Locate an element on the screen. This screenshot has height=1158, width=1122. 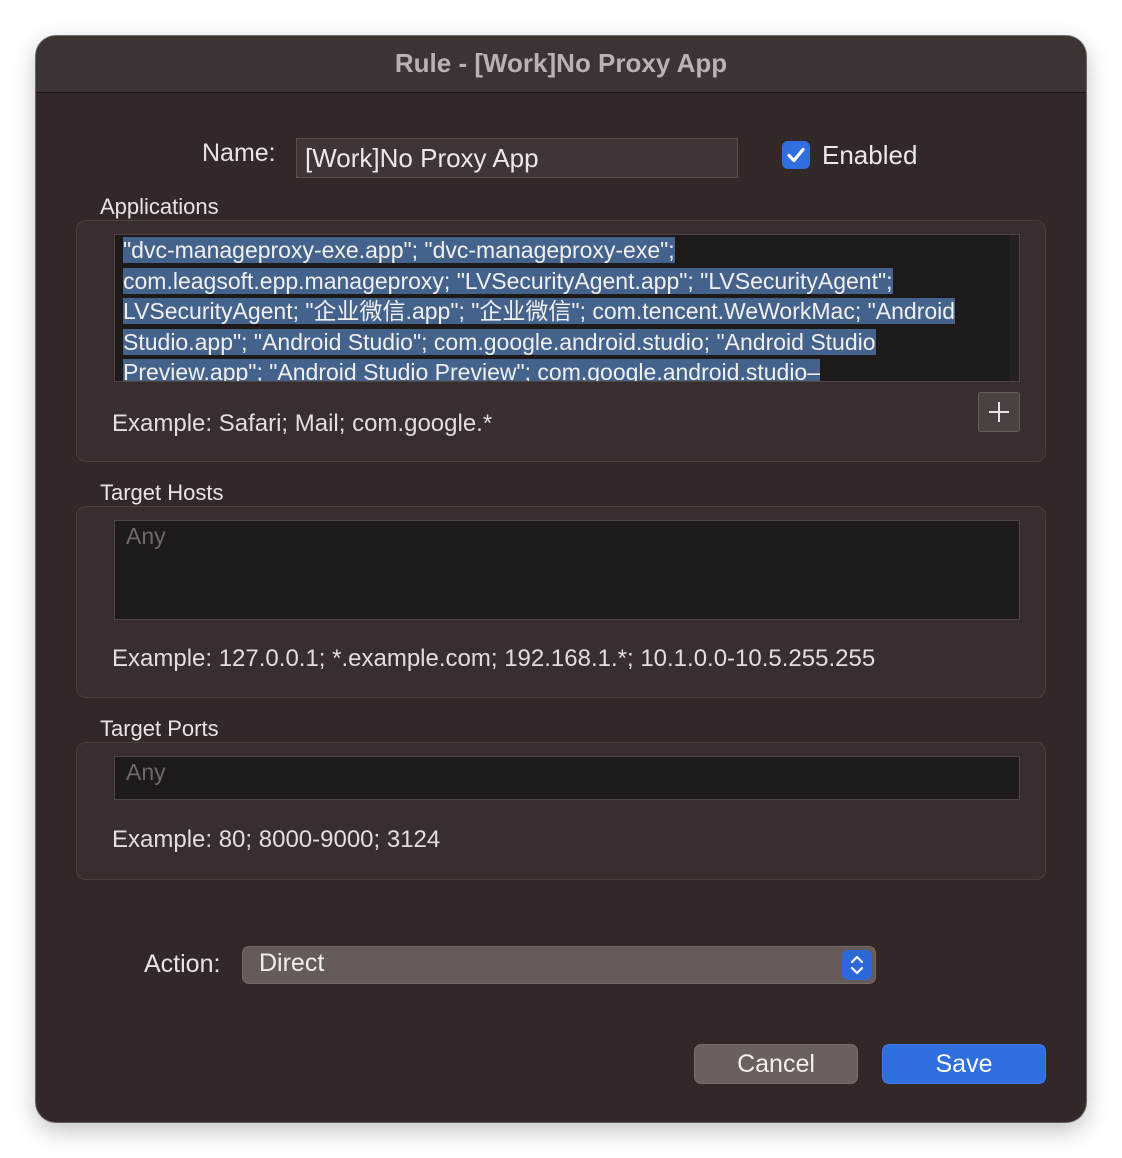
target-ports-input: Any is located at coordinates (567, 778).